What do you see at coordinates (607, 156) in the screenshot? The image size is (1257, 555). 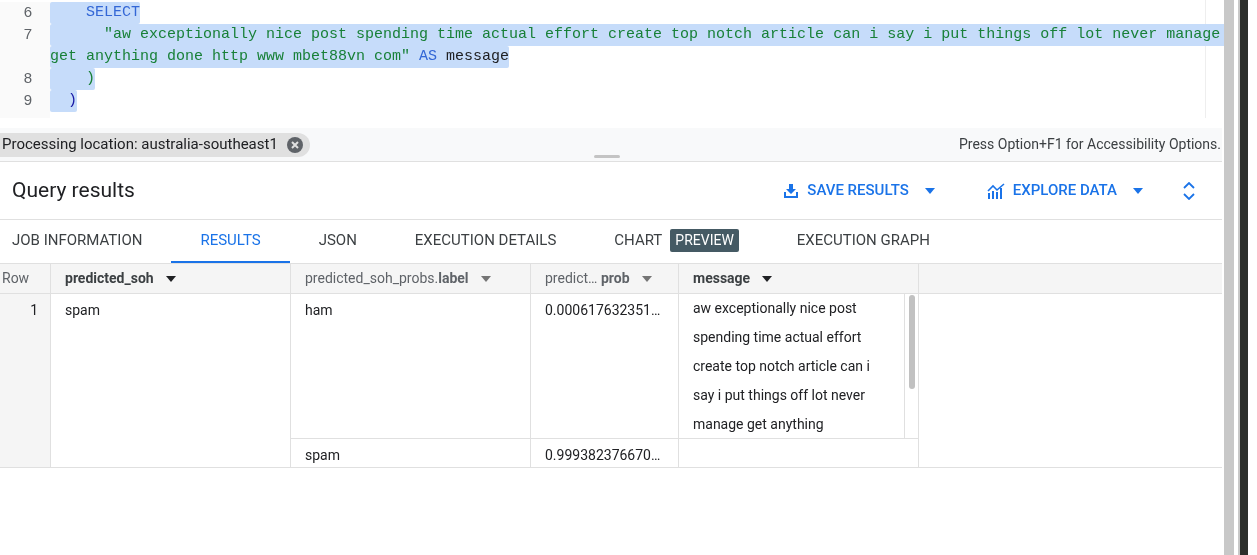 I see `resize-handle` at bounding box center [607, 156].